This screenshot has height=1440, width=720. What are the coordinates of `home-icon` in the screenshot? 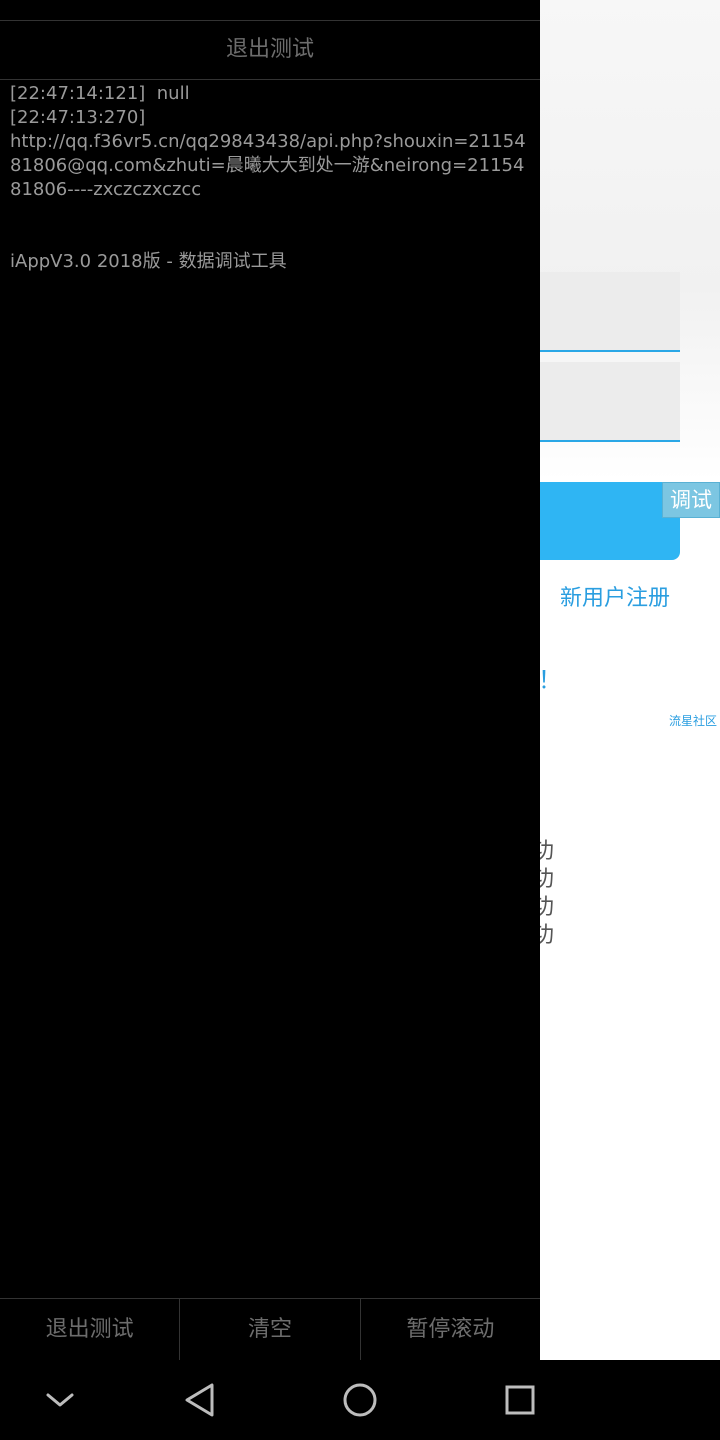 It's located at (360, 1400).